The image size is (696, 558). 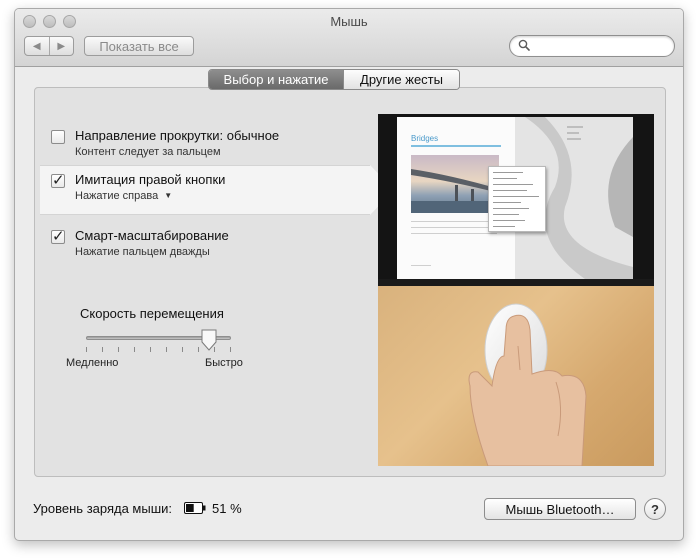 What do you see at coordinates (61, 46) in the screenshot?
I see `forward-arrow-icon: ▶` at bounding box center [61, 46].